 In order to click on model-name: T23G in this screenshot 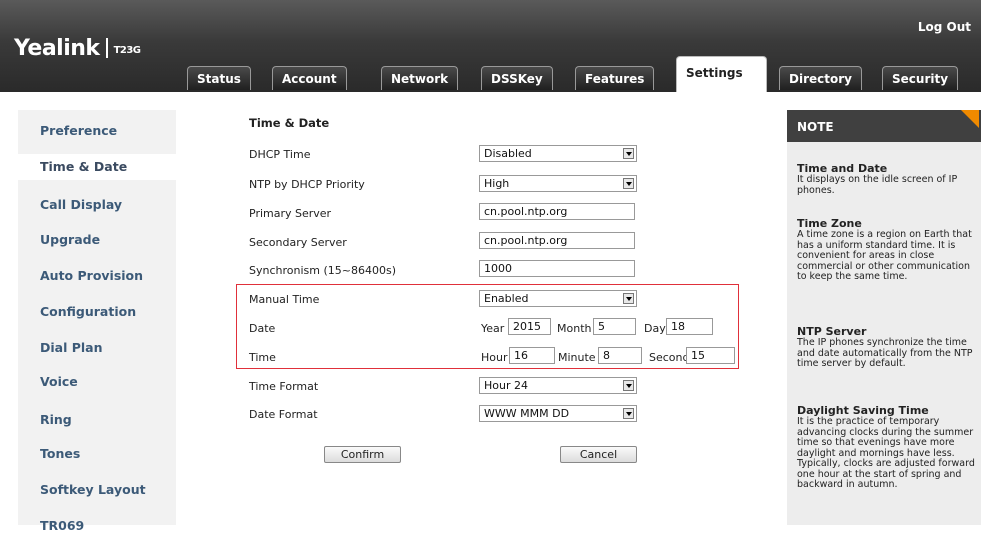, I will do `click(127, 50)`.